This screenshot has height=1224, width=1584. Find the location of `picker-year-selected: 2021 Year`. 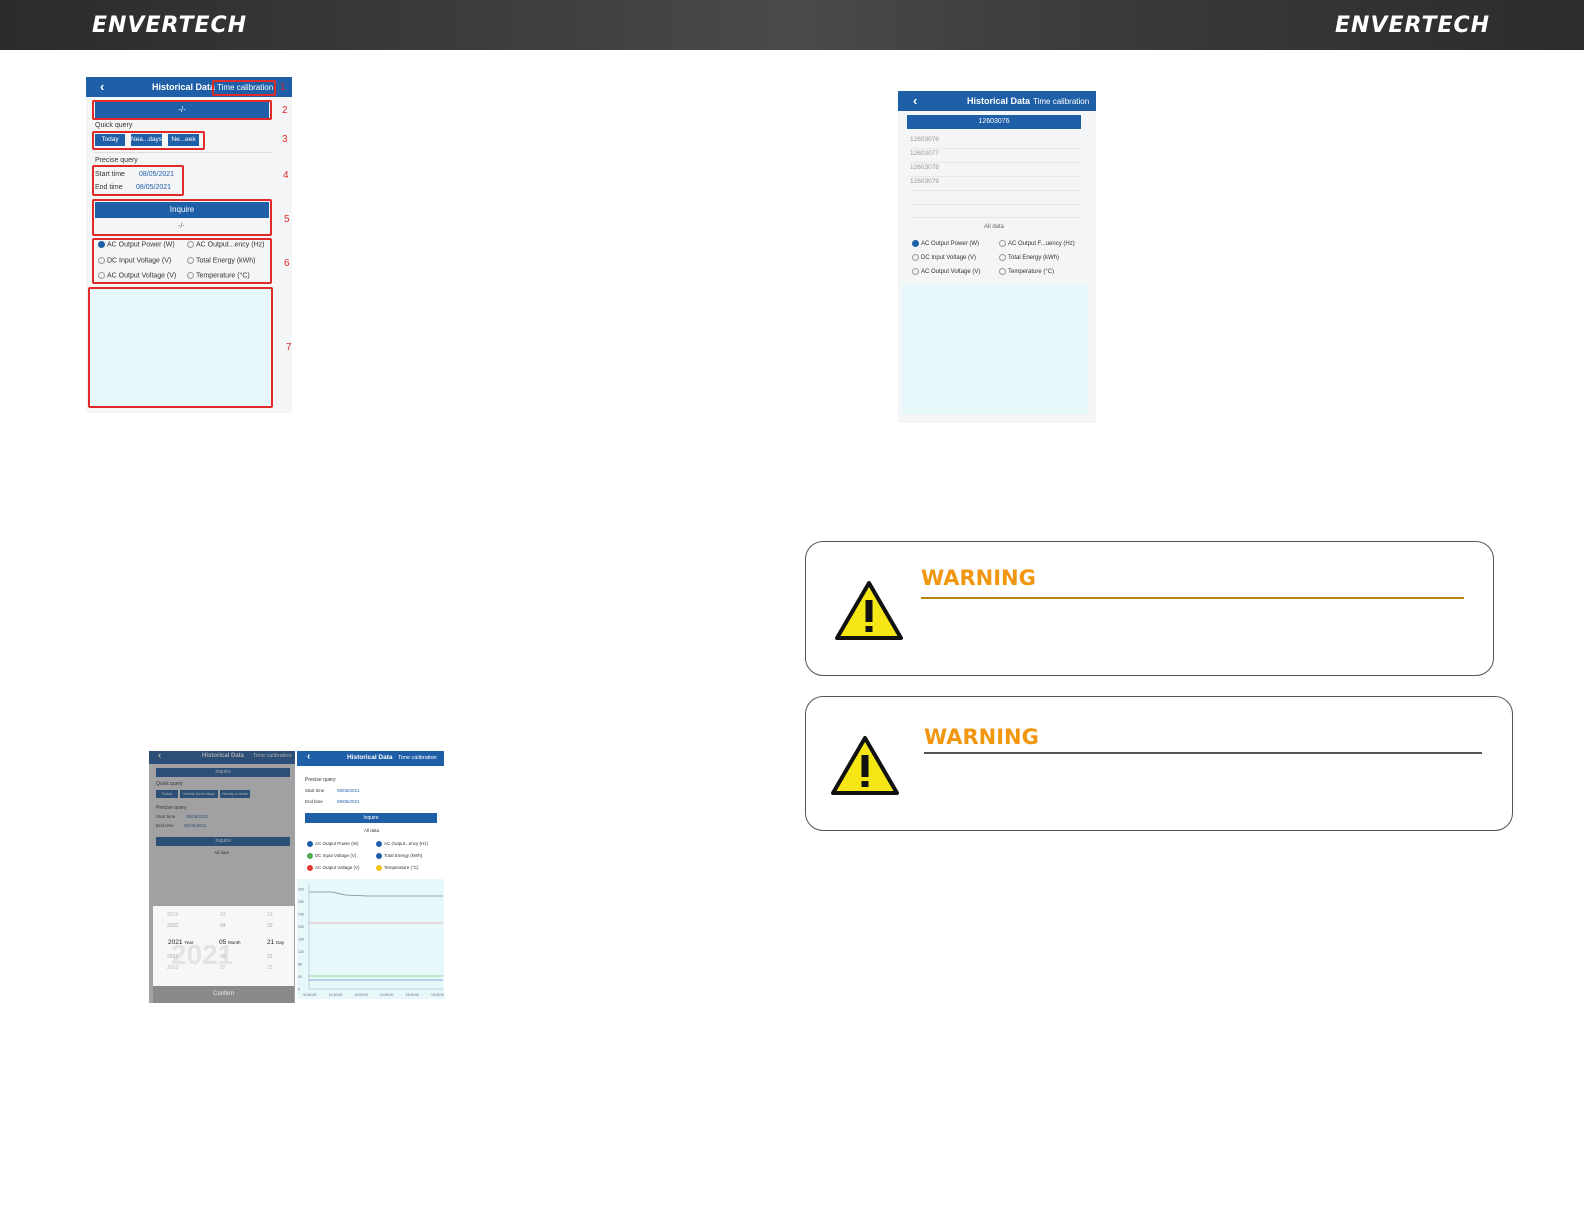

picker-year-selected: 2021 Year is located at coordinates (180, 942).